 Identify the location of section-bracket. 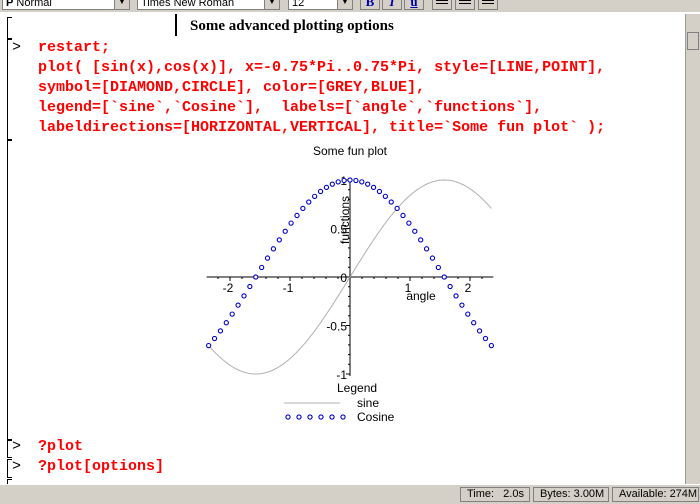
(9, 28).